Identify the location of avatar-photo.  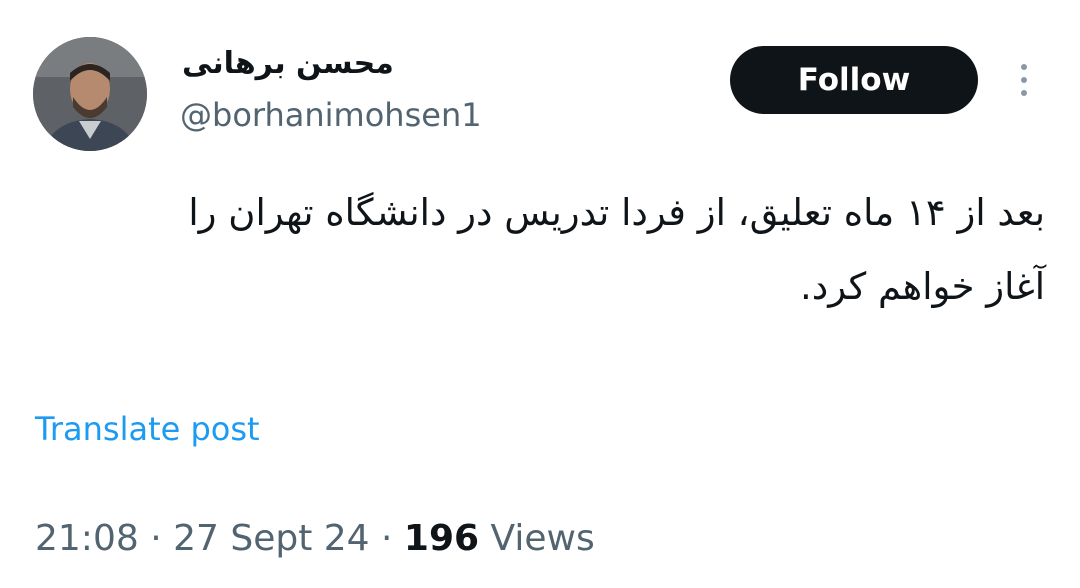
(90, 94).